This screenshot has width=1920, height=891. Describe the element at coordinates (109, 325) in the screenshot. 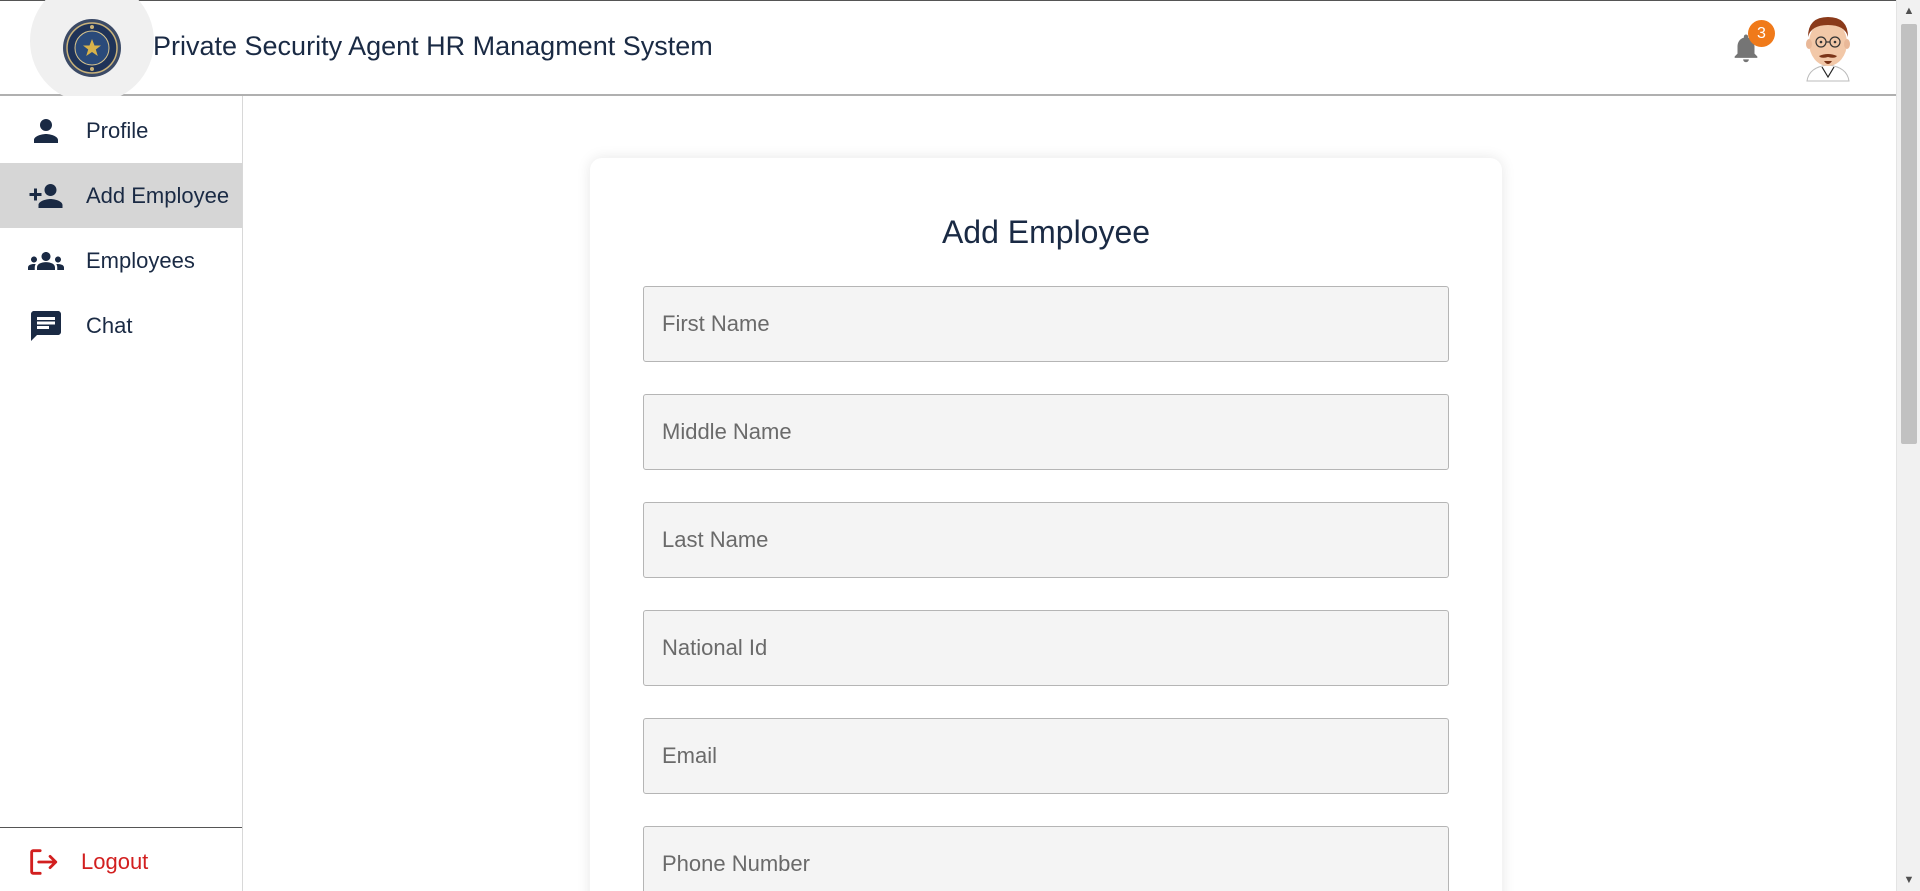

I see `sidebar-item-label: Chat` at that location.